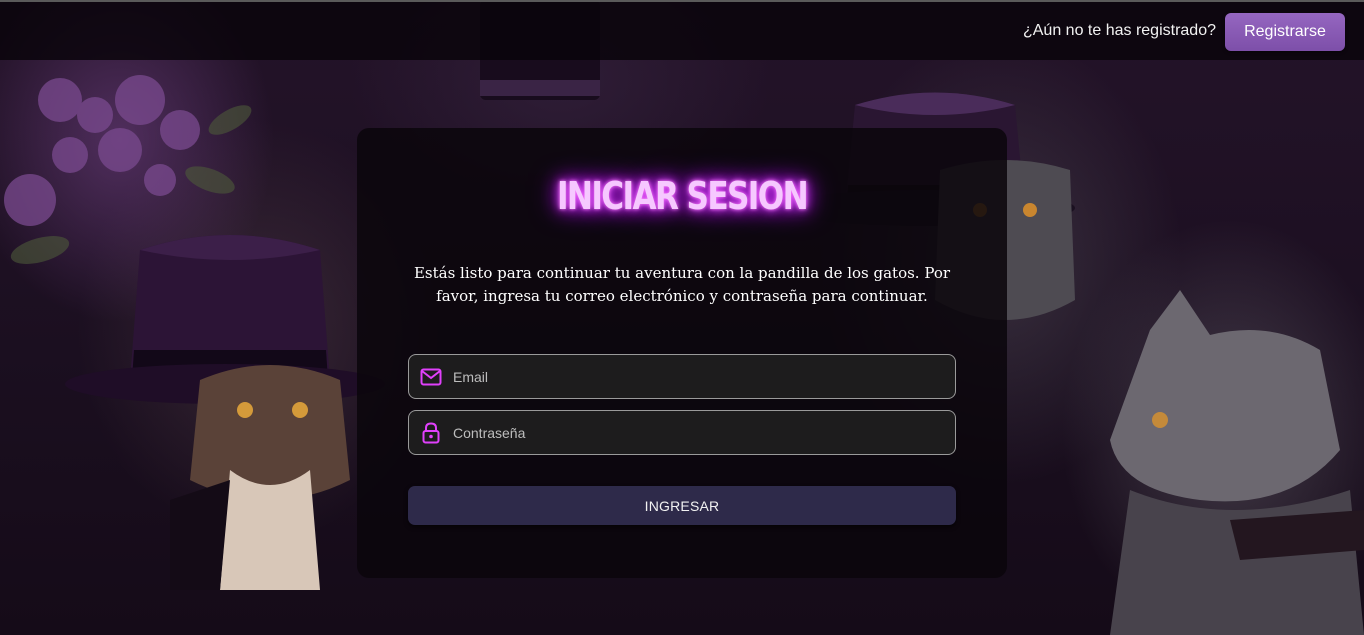 The image size is (1364, 635). What do you see at coordinates (682, 30) in the screenshot?
I see `top-navigation-bar: ¿Aún no te has registrado? Registrarse` at bounding box center [682, 30].